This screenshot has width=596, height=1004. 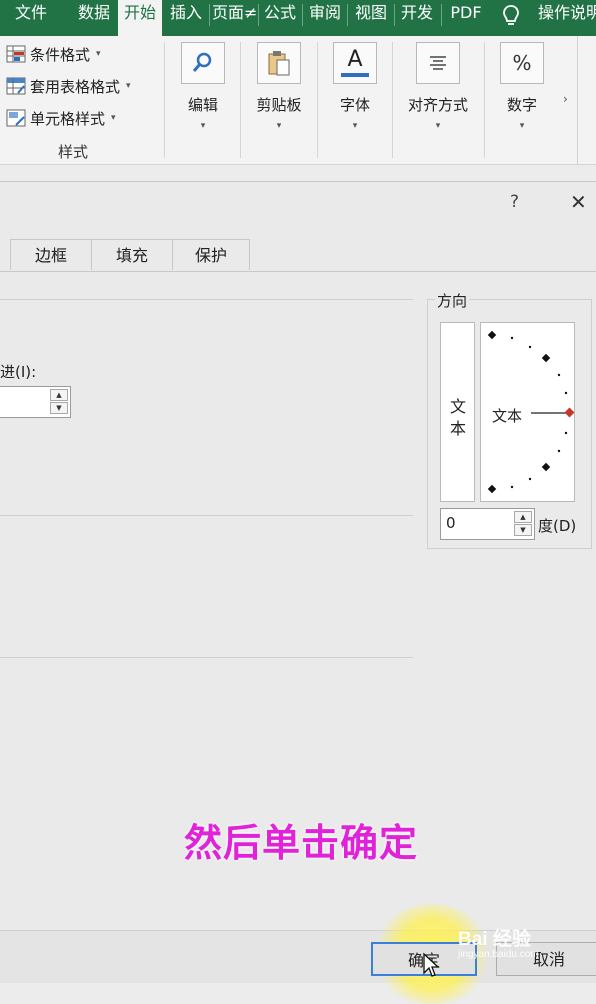 I want to click on format-as-table-label: 套用表格格式, so click(x=75, y=86).